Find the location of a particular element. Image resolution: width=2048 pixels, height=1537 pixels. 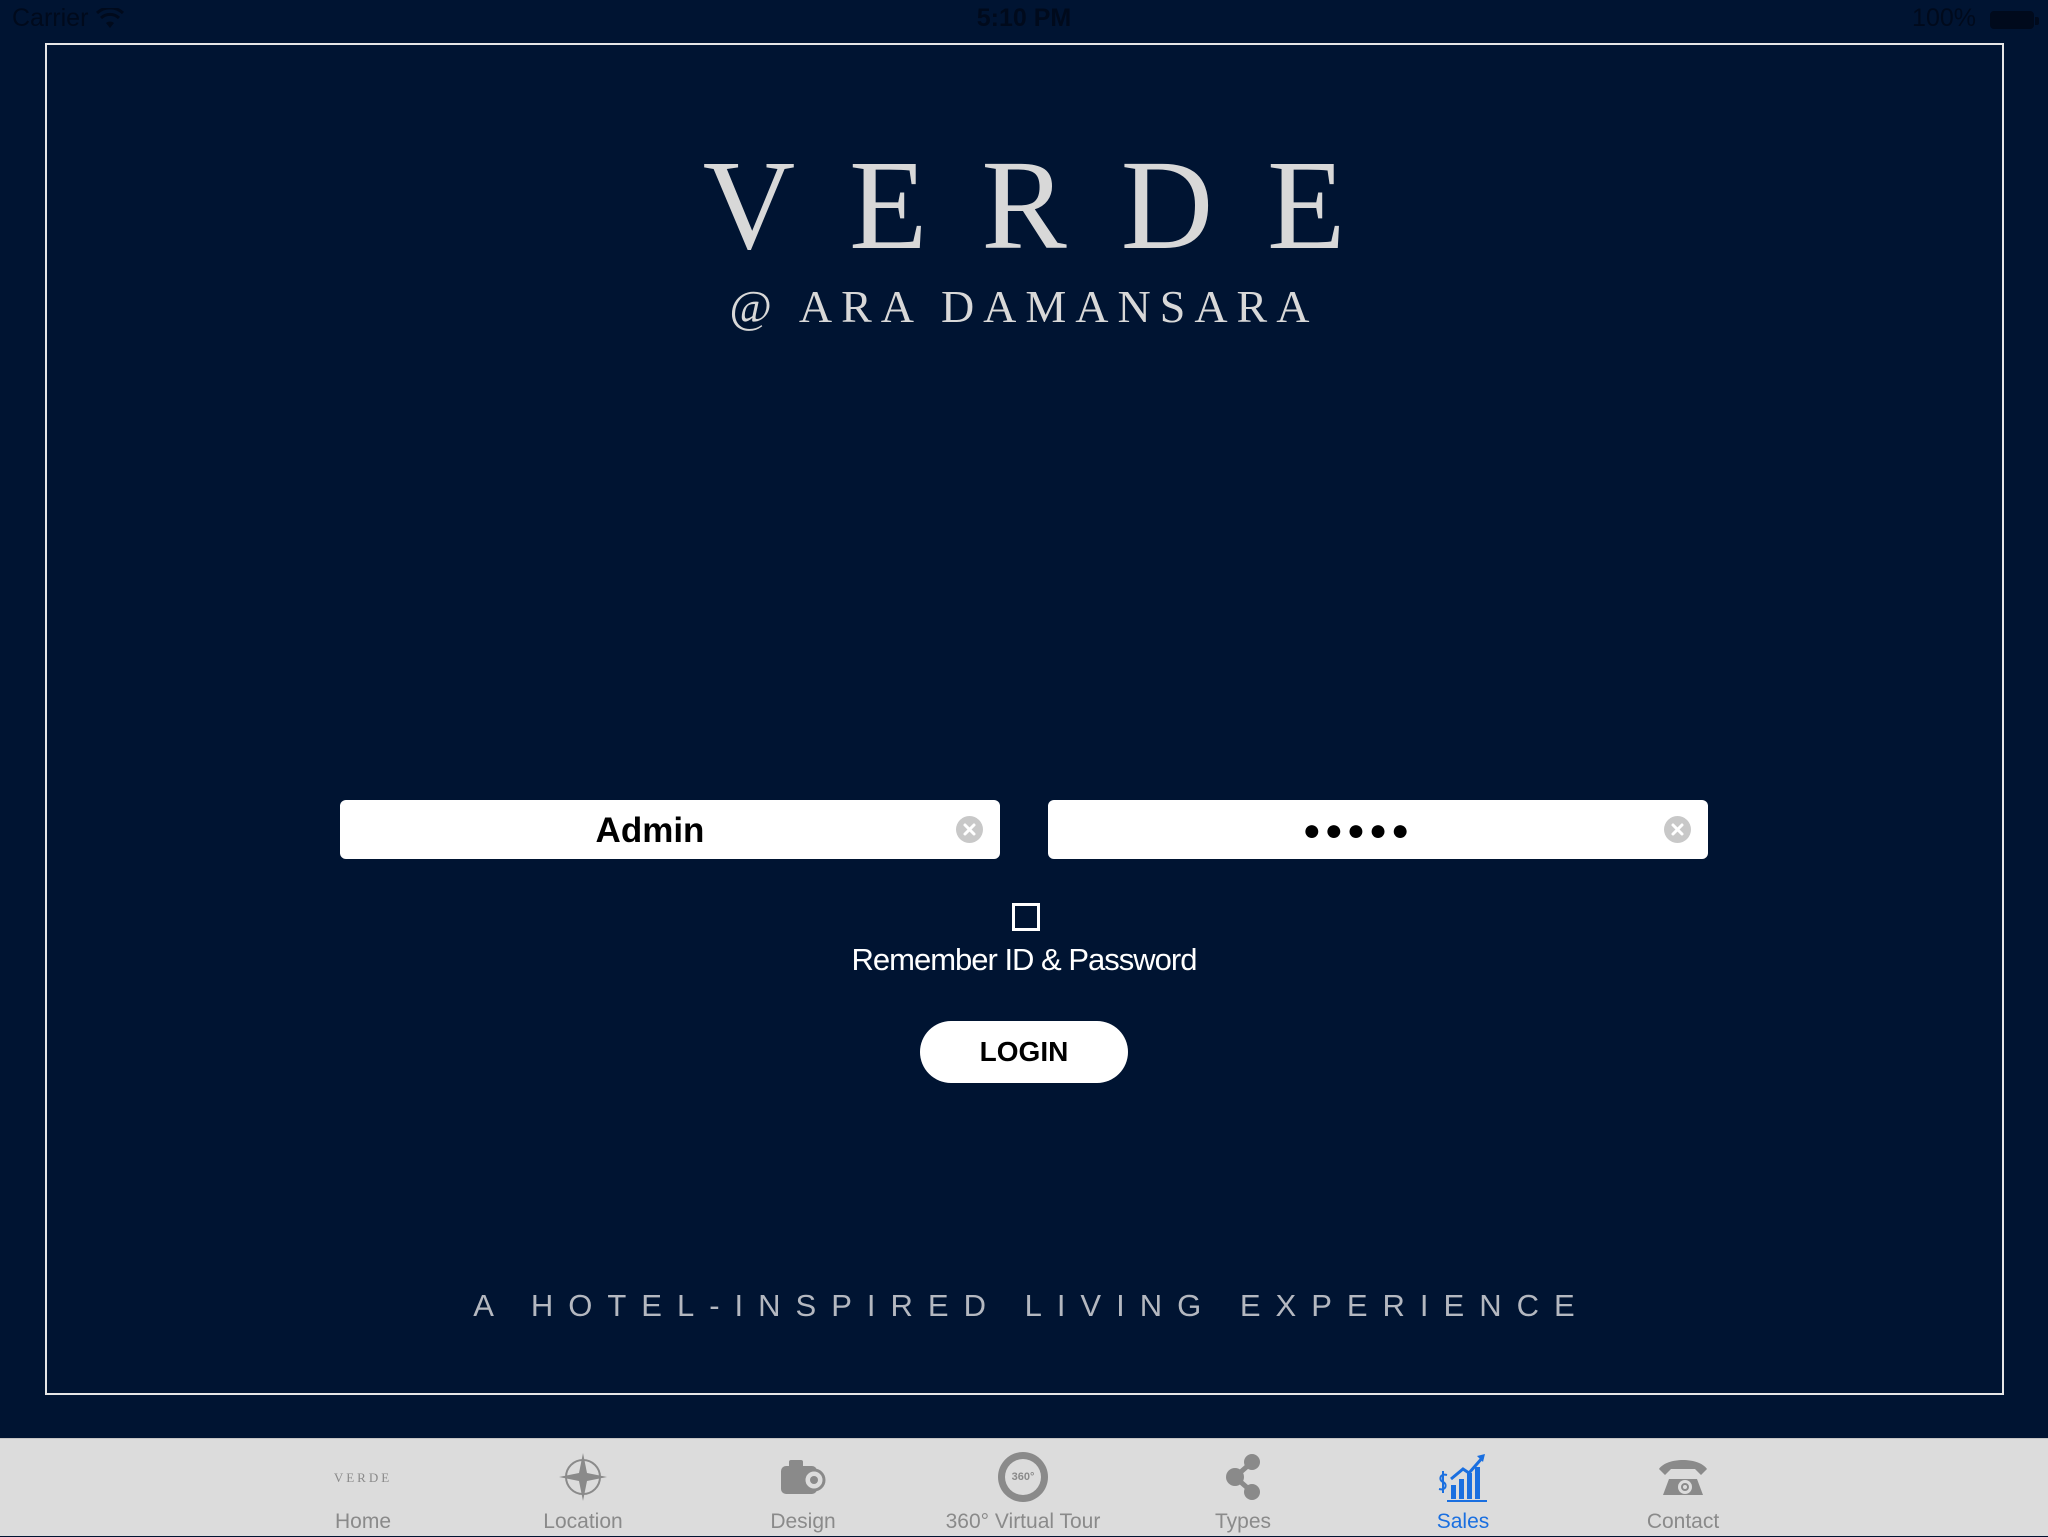

brand-logo: VERDE @ ARA DAMANSARA is located at coordinates (1024, 235).